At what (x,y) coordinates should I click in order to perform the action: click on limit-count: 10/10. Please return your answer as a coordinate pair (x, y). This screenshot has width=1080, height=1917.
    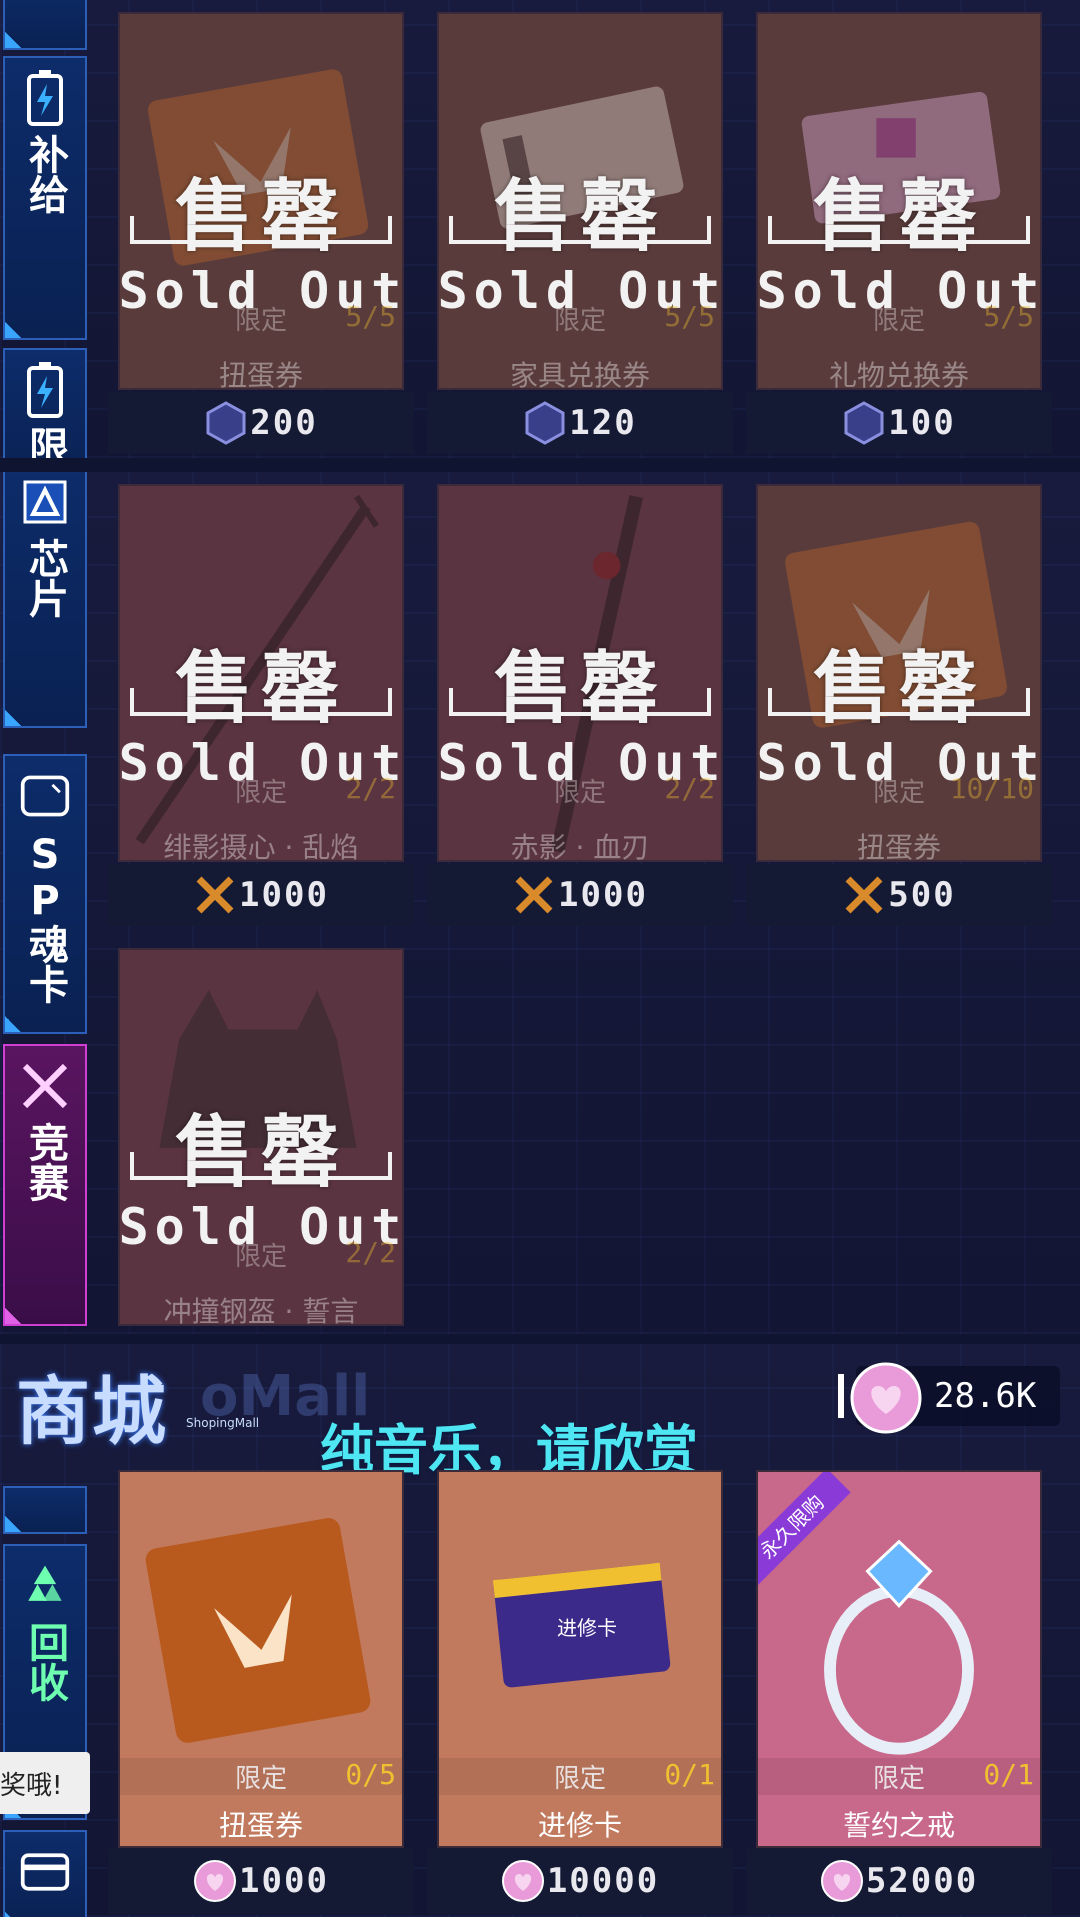
    Looking at the image, I should click on (991, 788).